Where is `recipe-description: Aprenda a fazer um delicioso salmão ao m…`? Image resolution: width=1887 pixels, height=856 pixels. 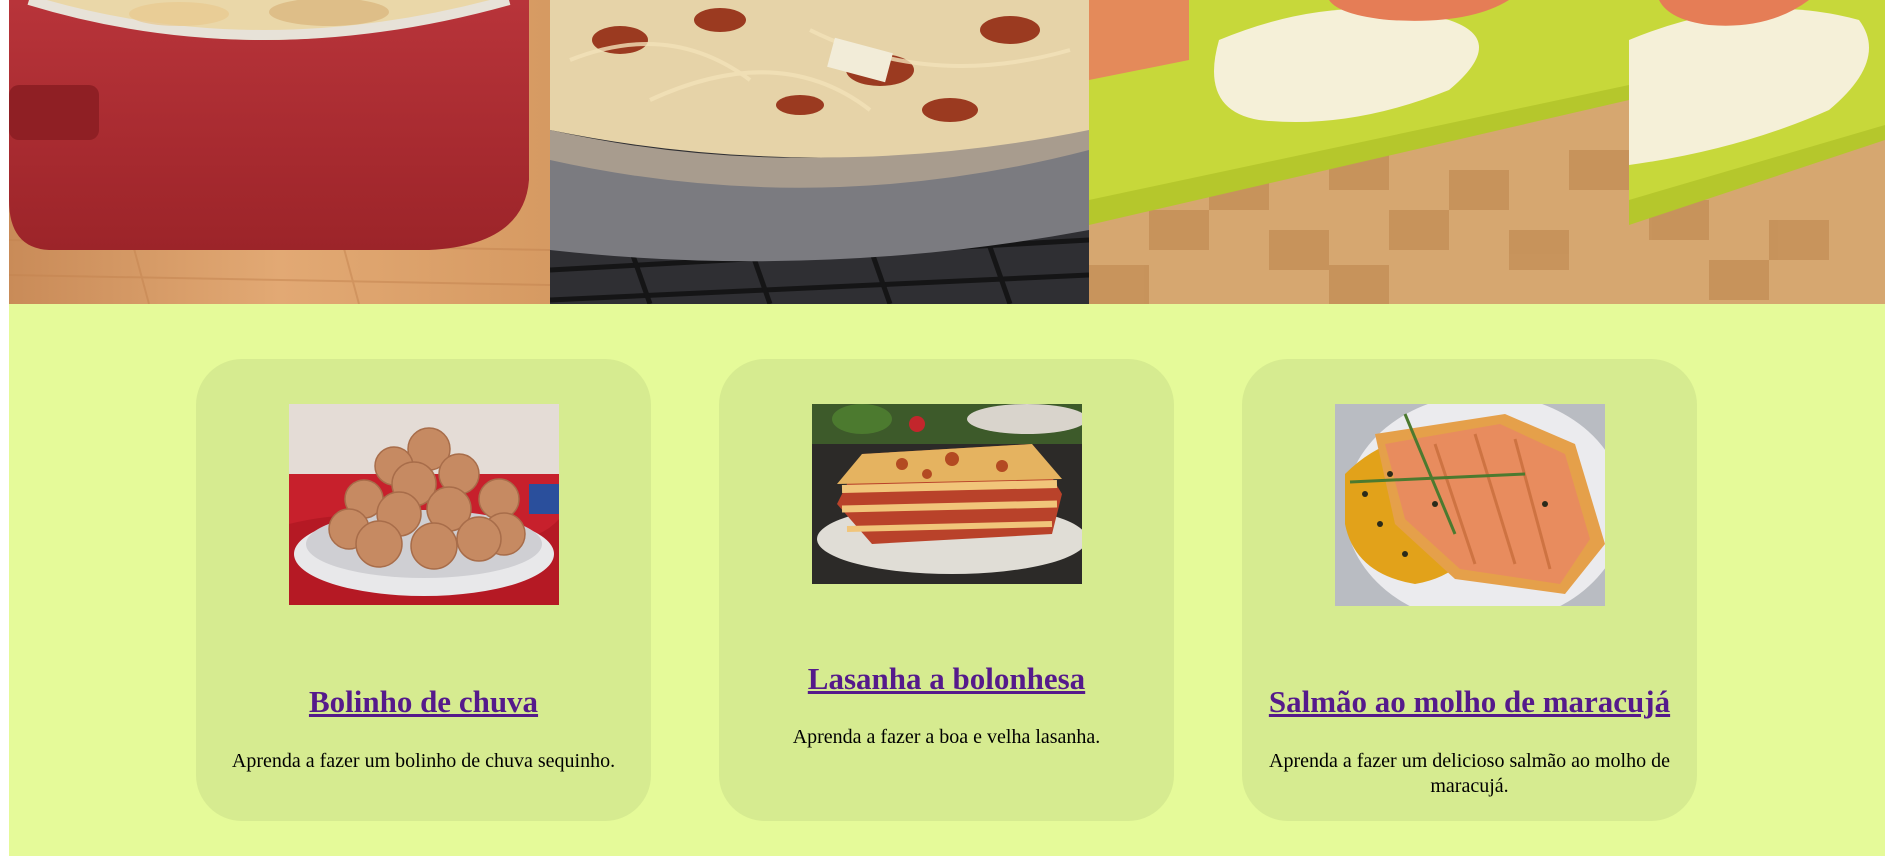
recipe-description: Aprenda a fazer um delicioso salmão ao m… is located at coordinates (1469, 773).